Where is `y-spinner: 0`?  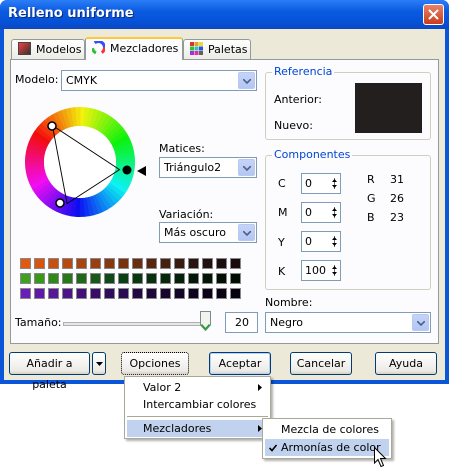
y-spinner: 0 is located at coordinates (321, 241).